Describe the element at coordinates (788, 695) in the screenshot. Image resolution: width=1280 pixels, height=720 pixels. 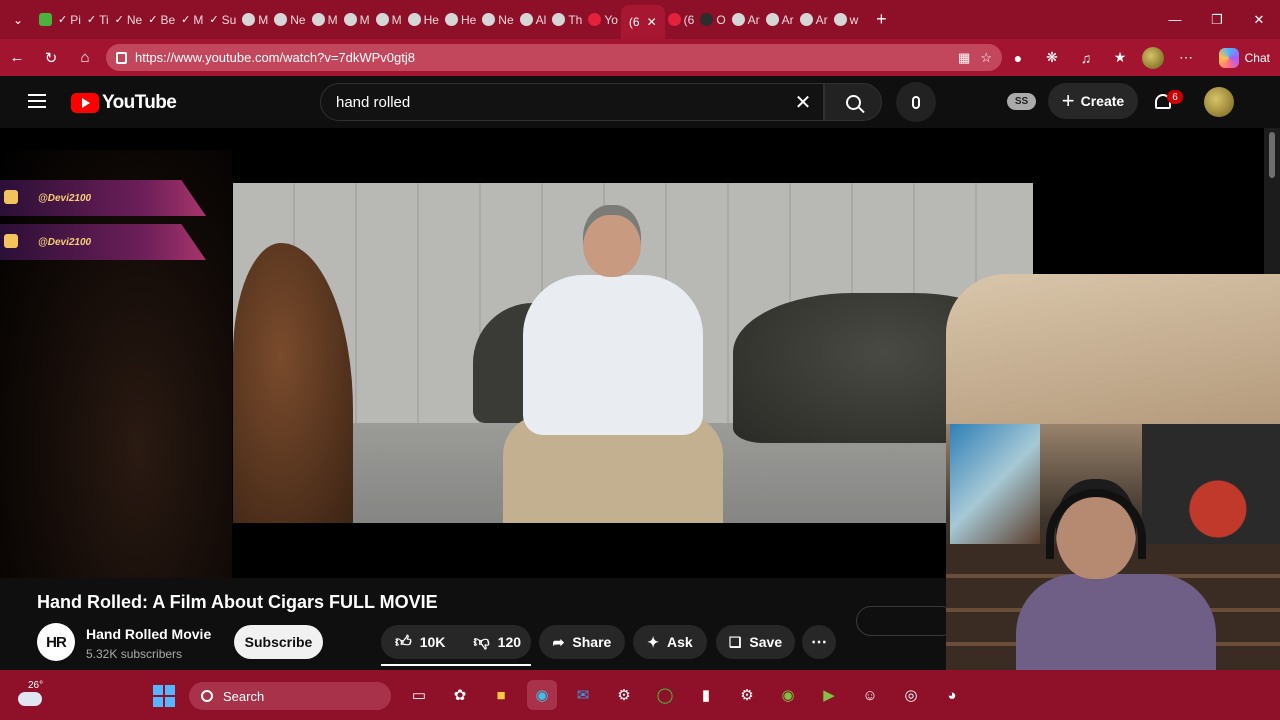
I see `nvidia-icon: ◉` at that location.